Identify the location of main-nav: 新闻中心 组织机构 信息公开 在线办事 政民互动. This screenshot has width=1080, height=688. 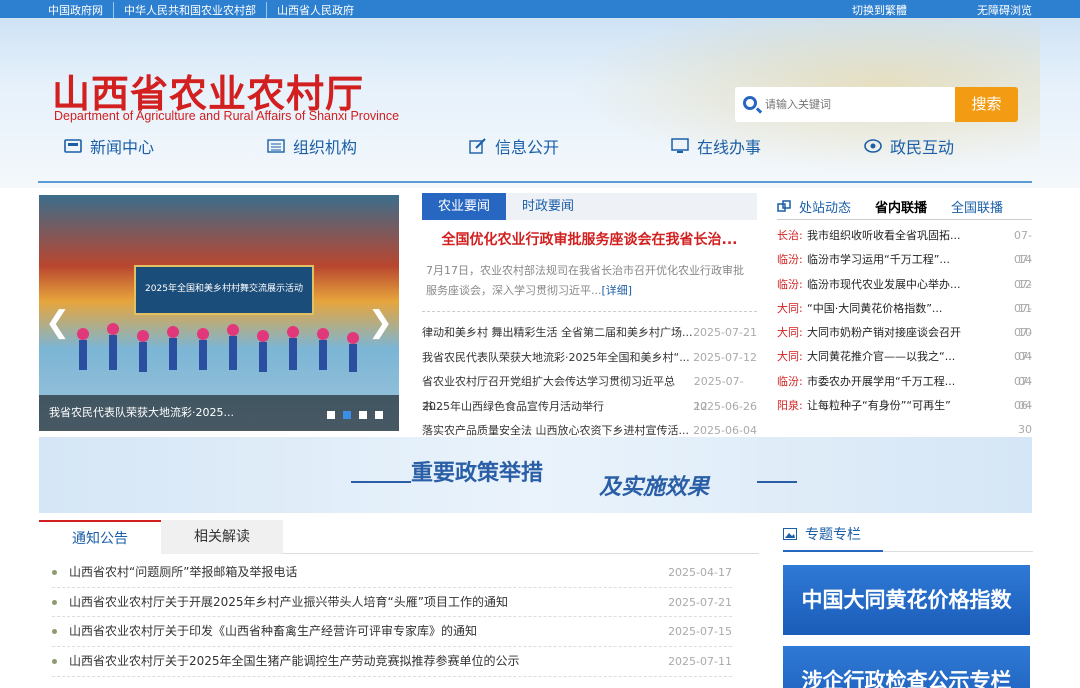
(535, 157).